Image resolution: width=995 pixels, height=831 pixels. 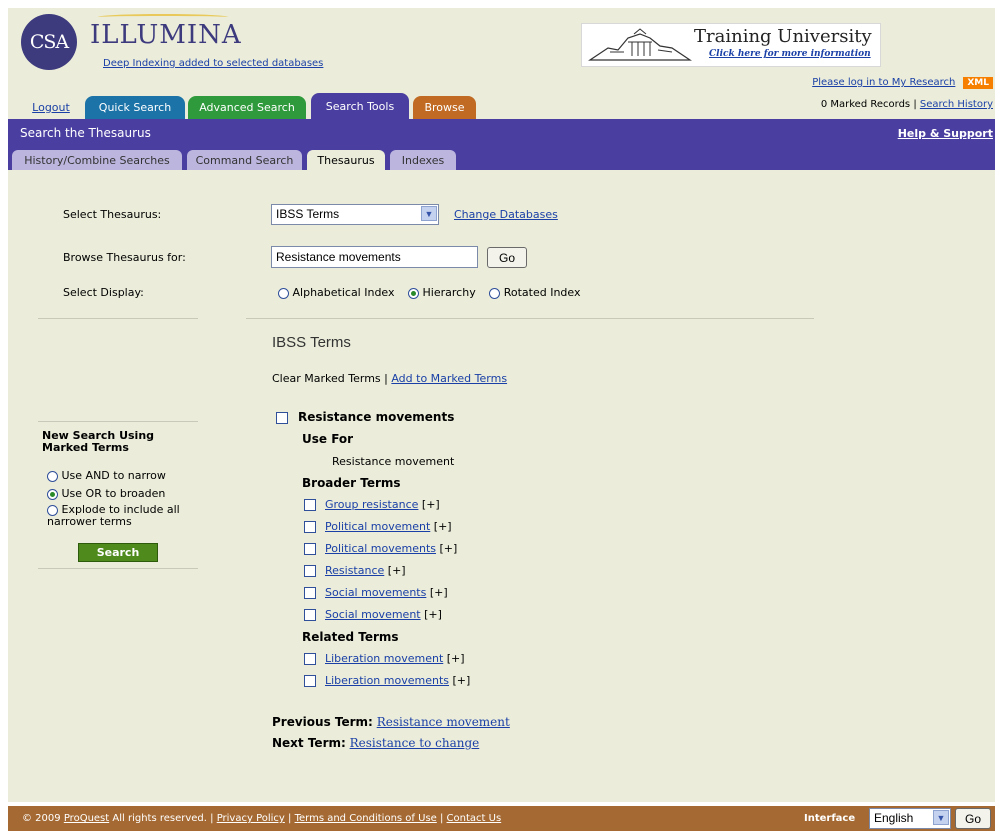 I want to click on contact-us-link: Contact Us, so click(x=474, y=818).